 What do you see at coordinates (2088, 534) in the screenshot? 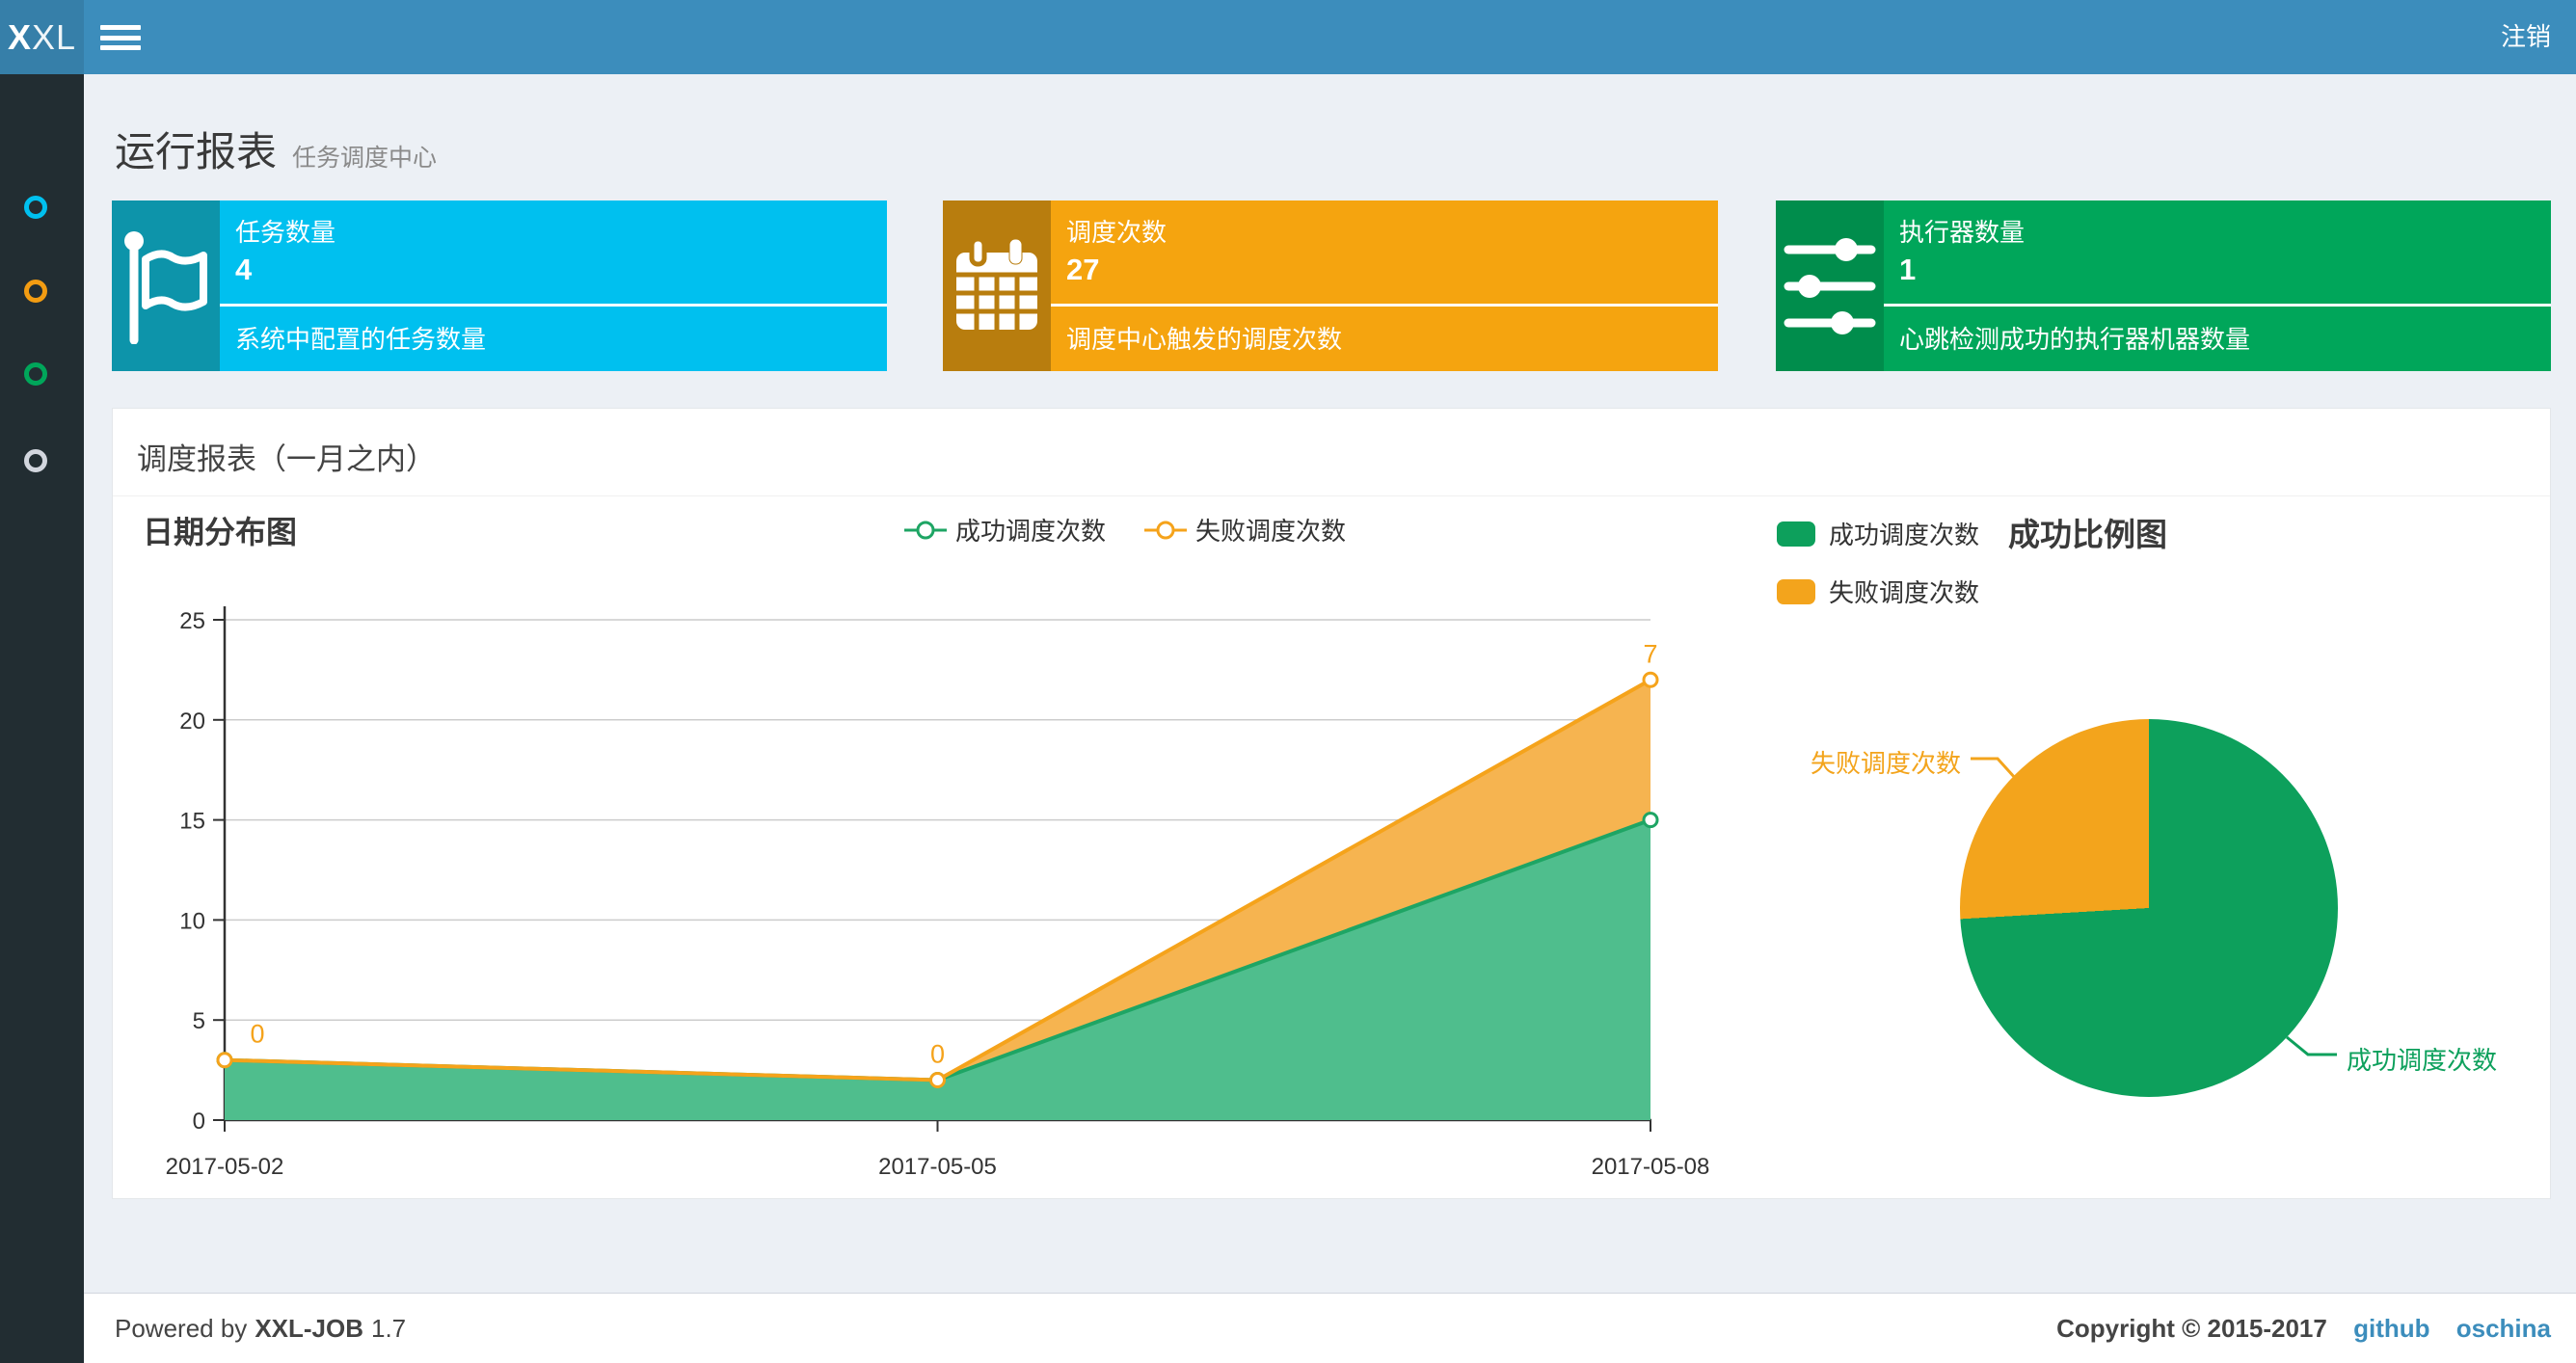
I see `pie-chart-title: 成功比例图` at bounding box center [2088, 534].